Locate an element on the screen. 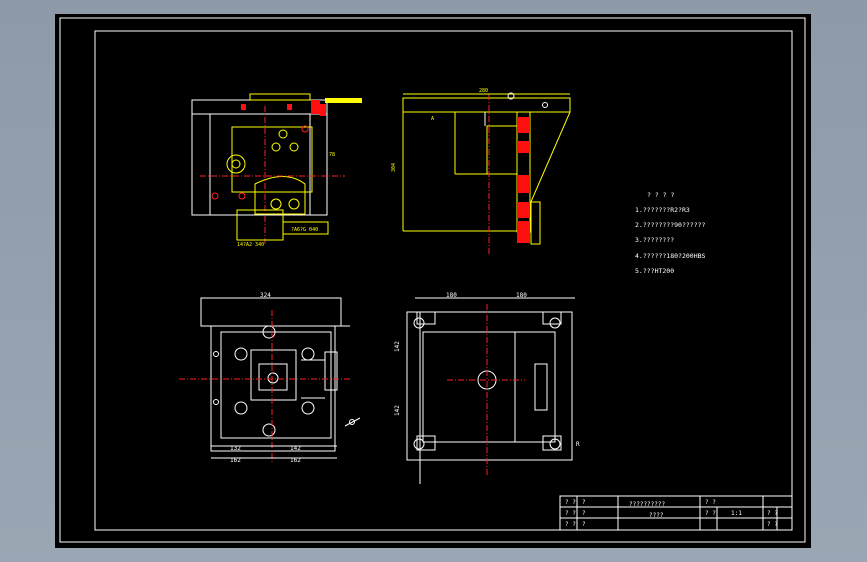 This screenshot has width=867, height=562. tb-name-row1: ?????????? is located at coordinates (647, 504).